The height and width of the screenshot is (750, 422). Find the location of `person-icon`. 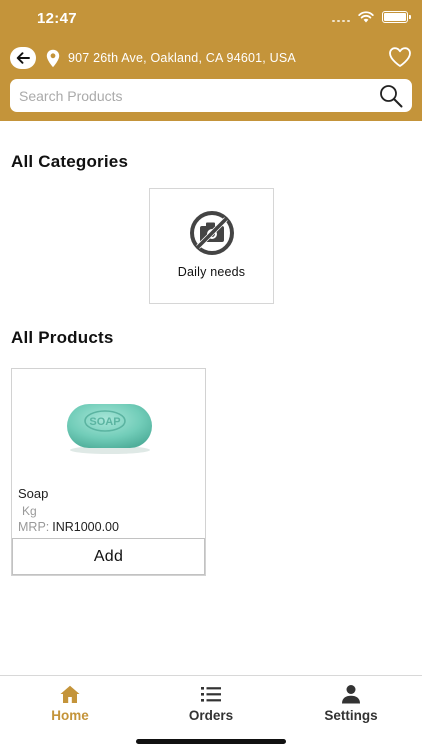

person-icon is located at coordinates (351, 694).